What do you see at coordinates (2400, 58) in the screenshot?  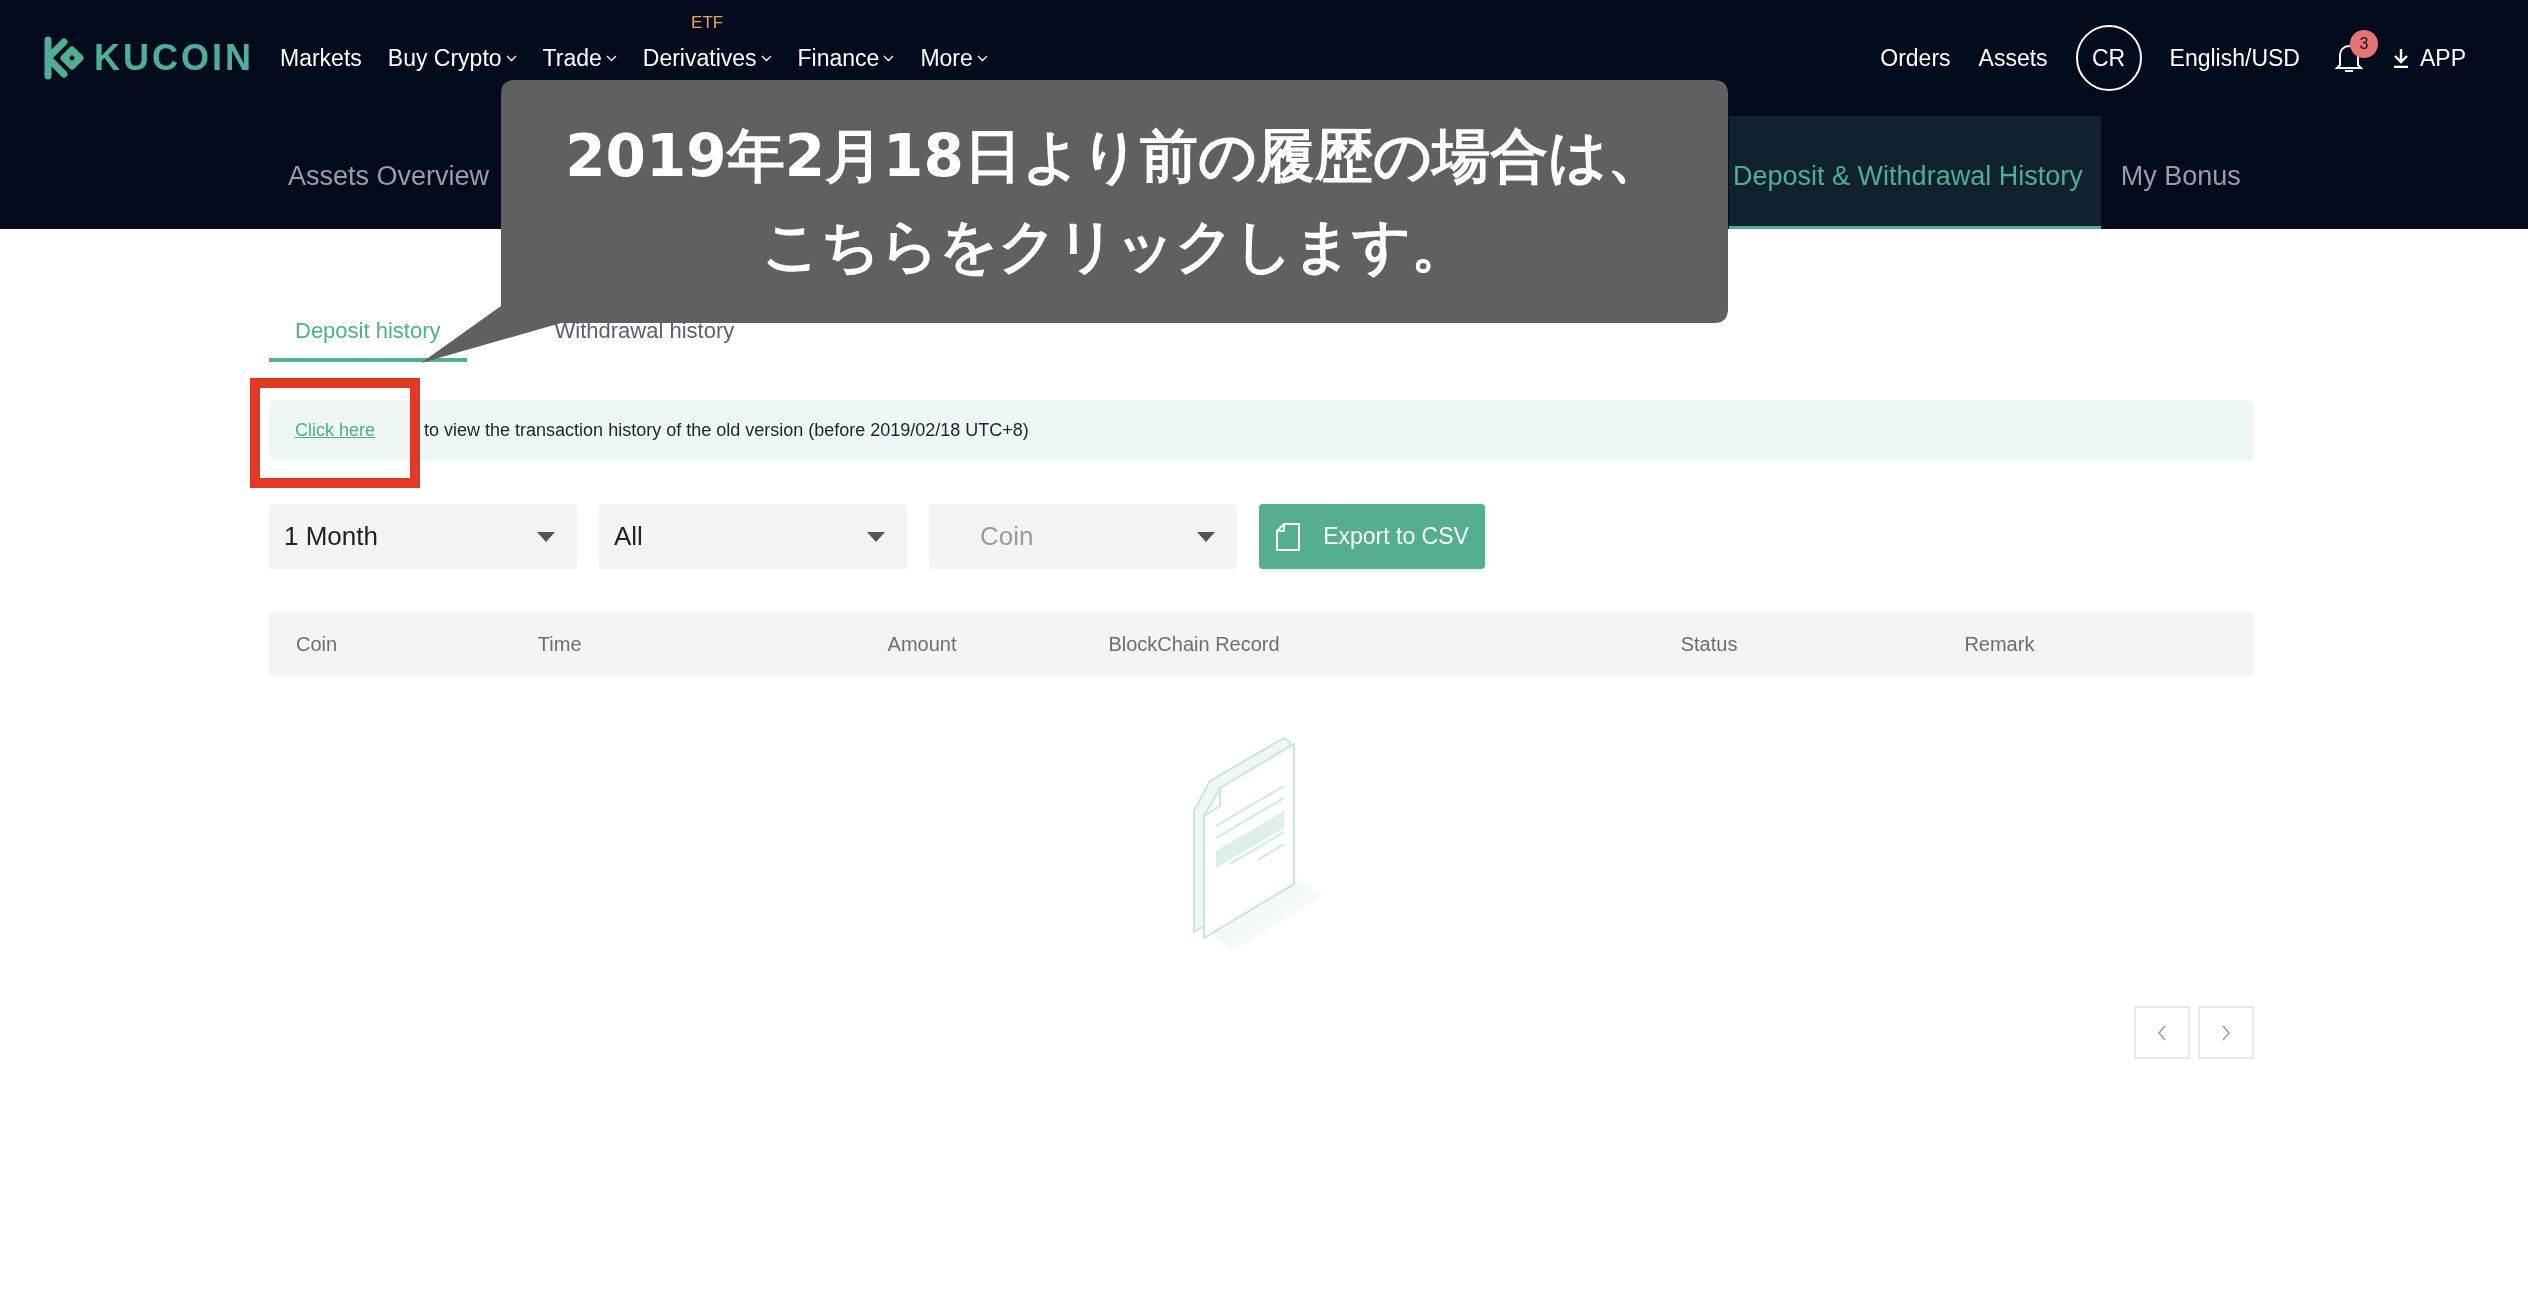 I see `download-icon` at bounding box center [2400, 58].